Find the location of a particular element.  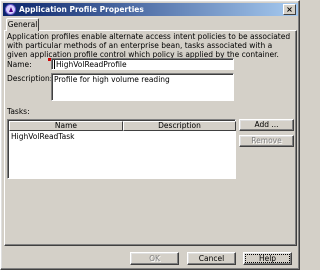

name-field-value: HighVolReadProfile is located at coordinates (91, 64).